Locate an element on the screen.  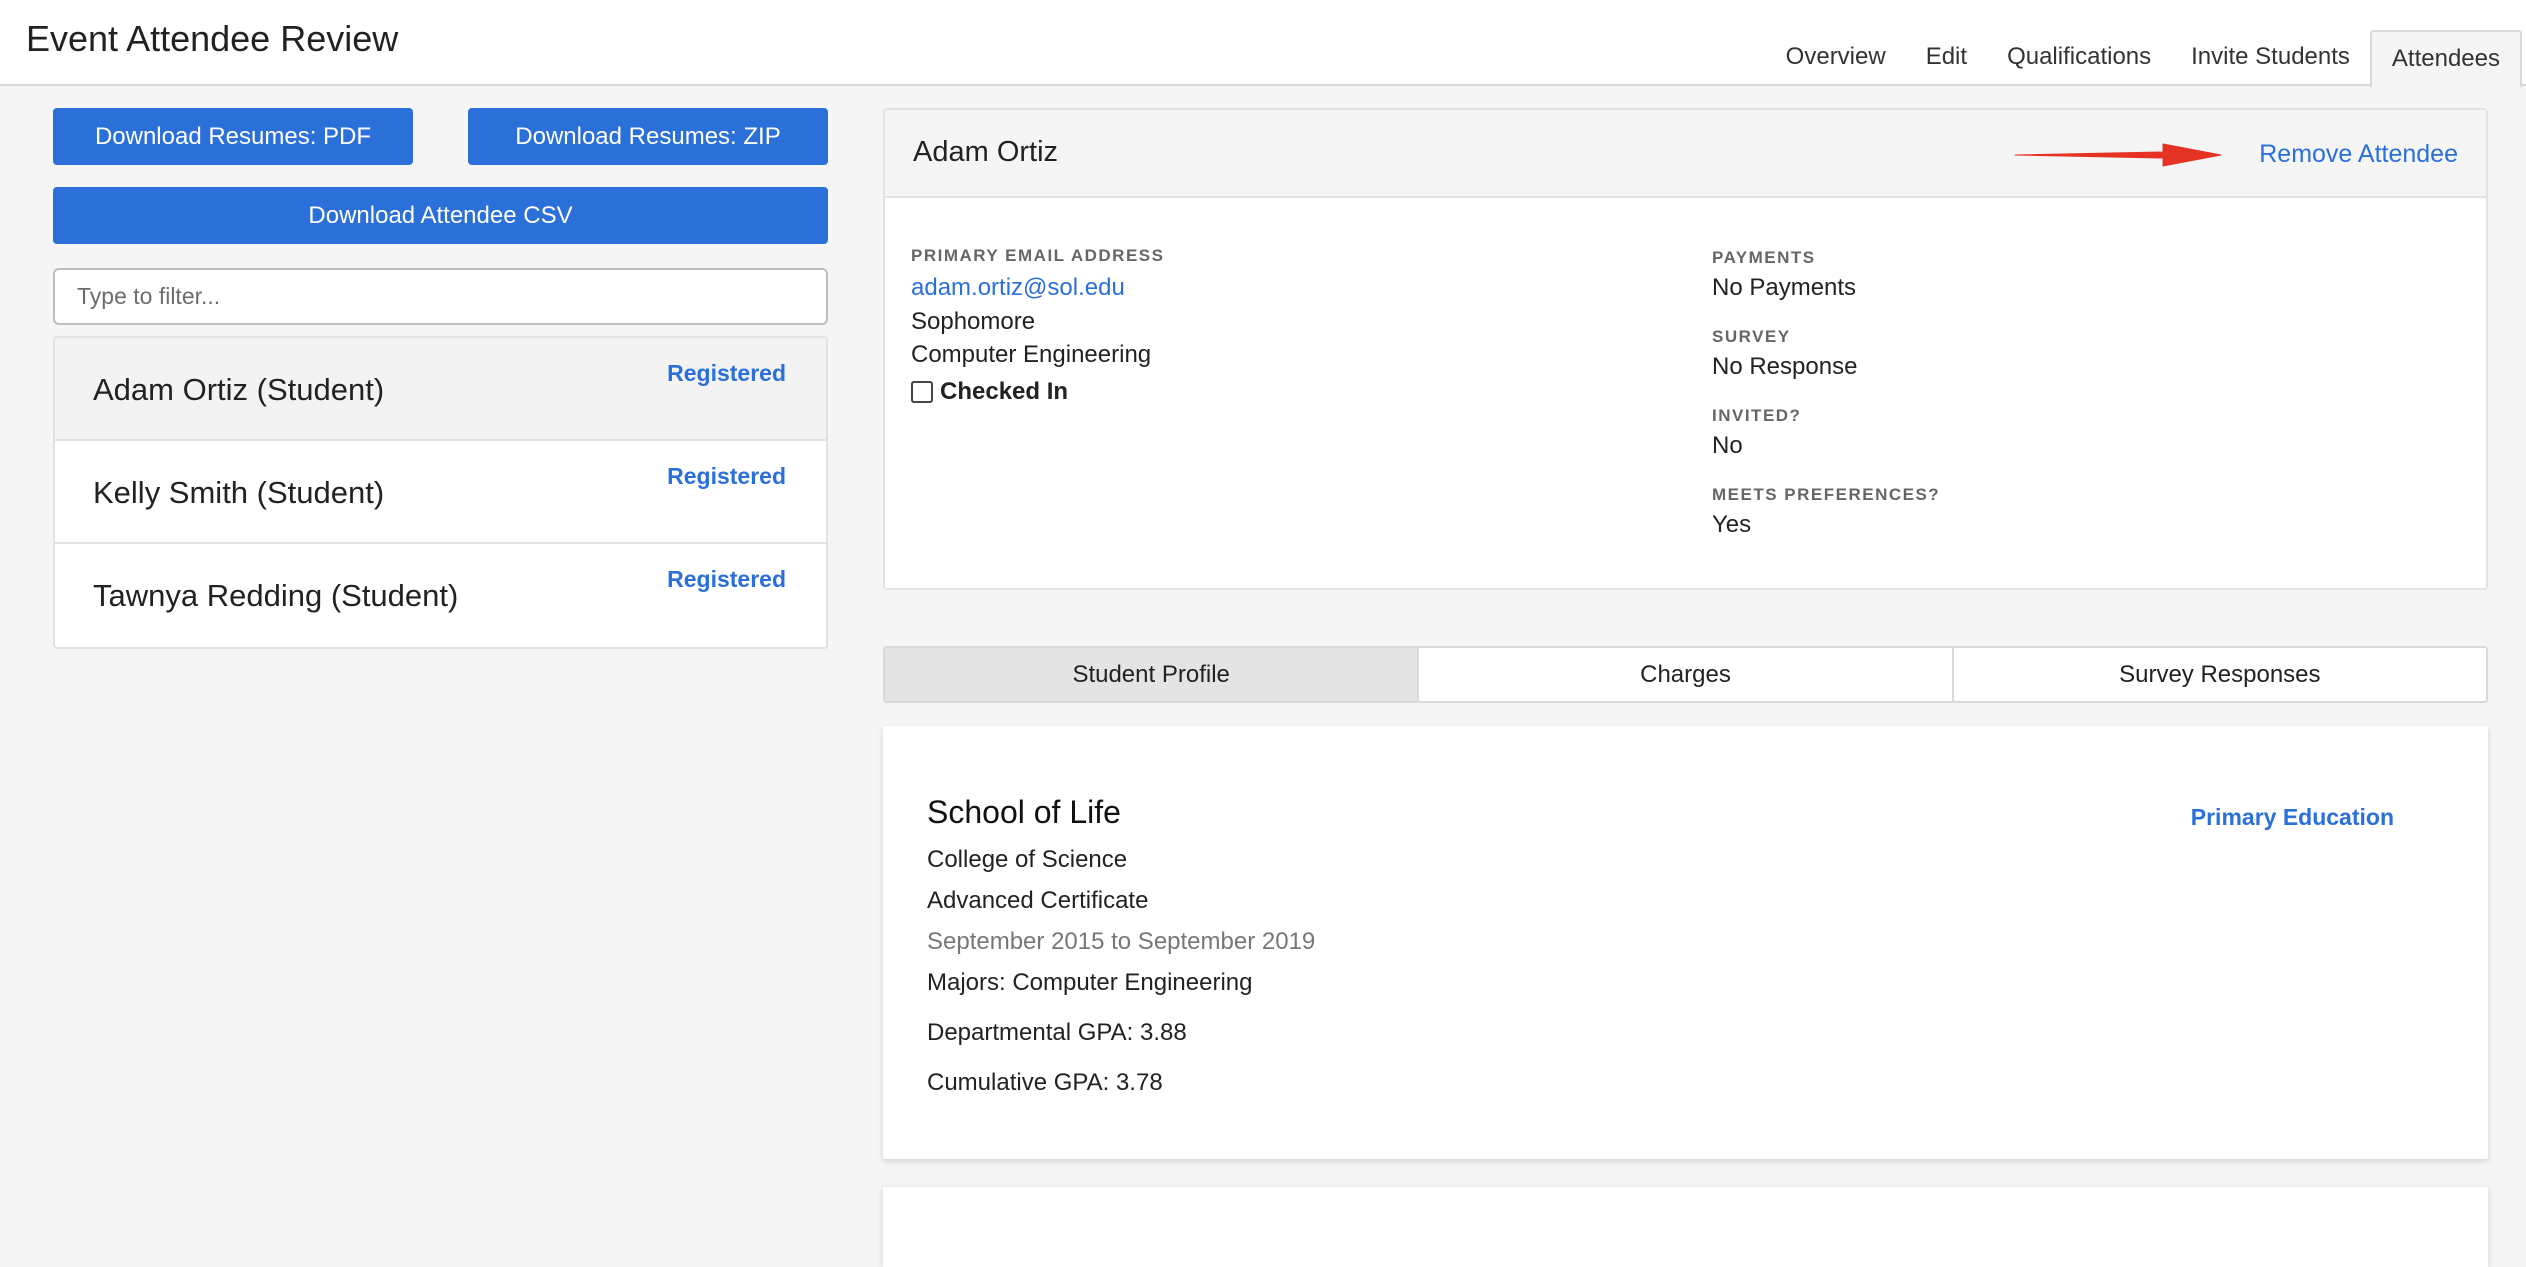
attendee-name: Adam Ortiz (Student) is located at coordinates (239, 389).